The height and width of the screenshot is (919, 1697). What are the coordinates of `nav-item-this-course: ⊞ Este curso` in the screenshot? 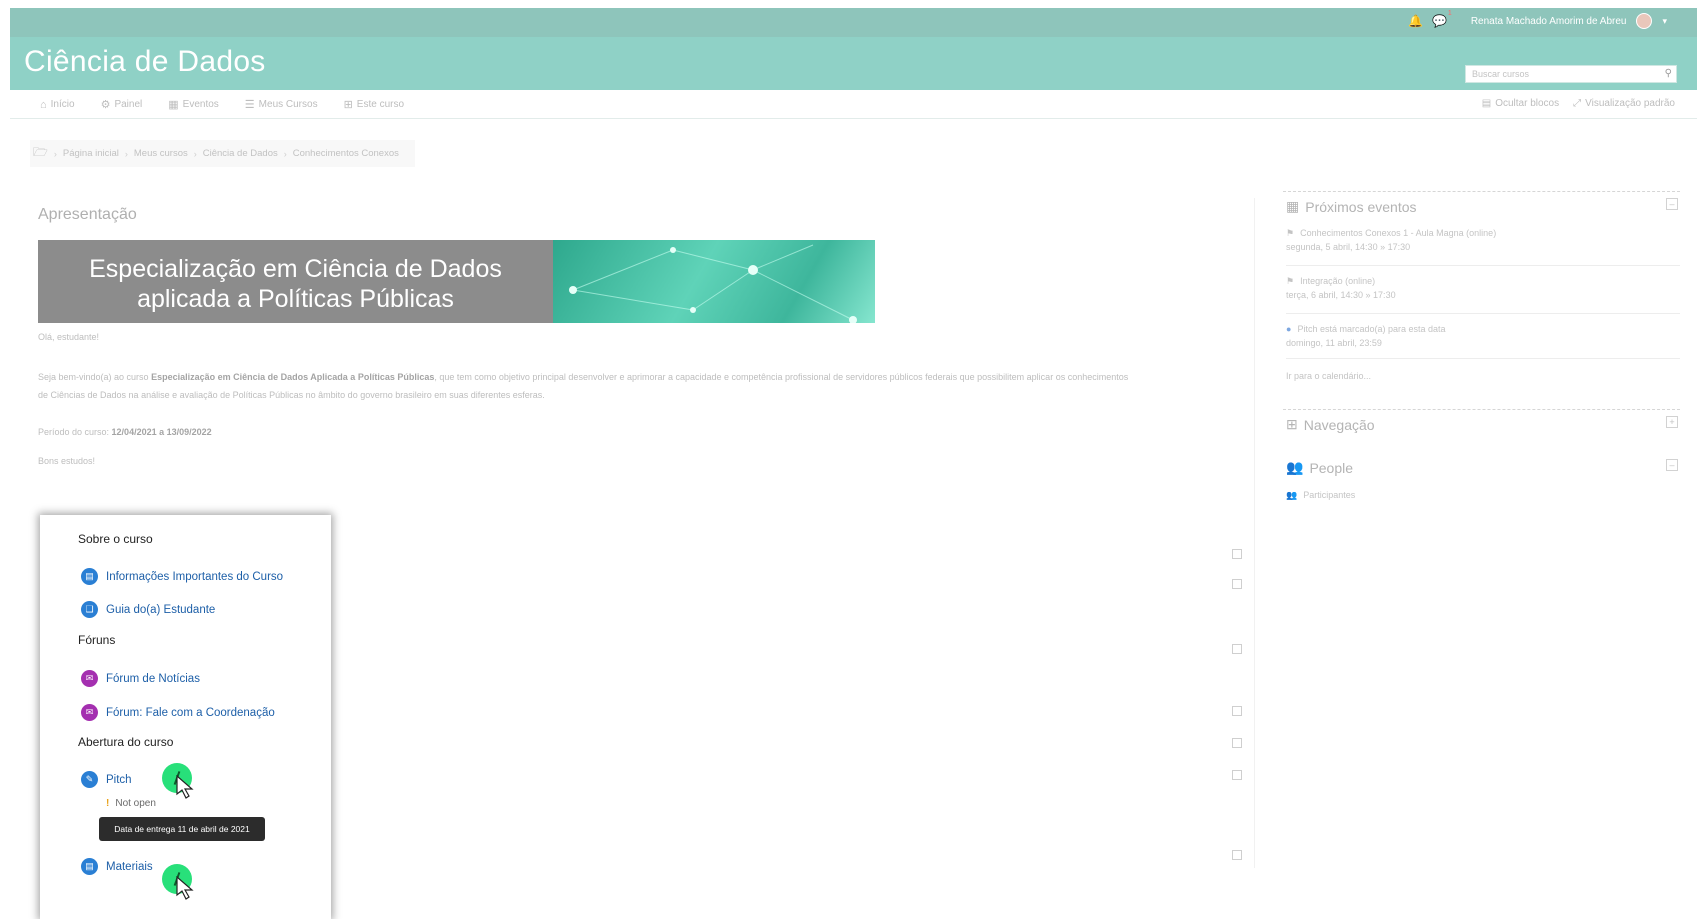 It's located at (374, 104).